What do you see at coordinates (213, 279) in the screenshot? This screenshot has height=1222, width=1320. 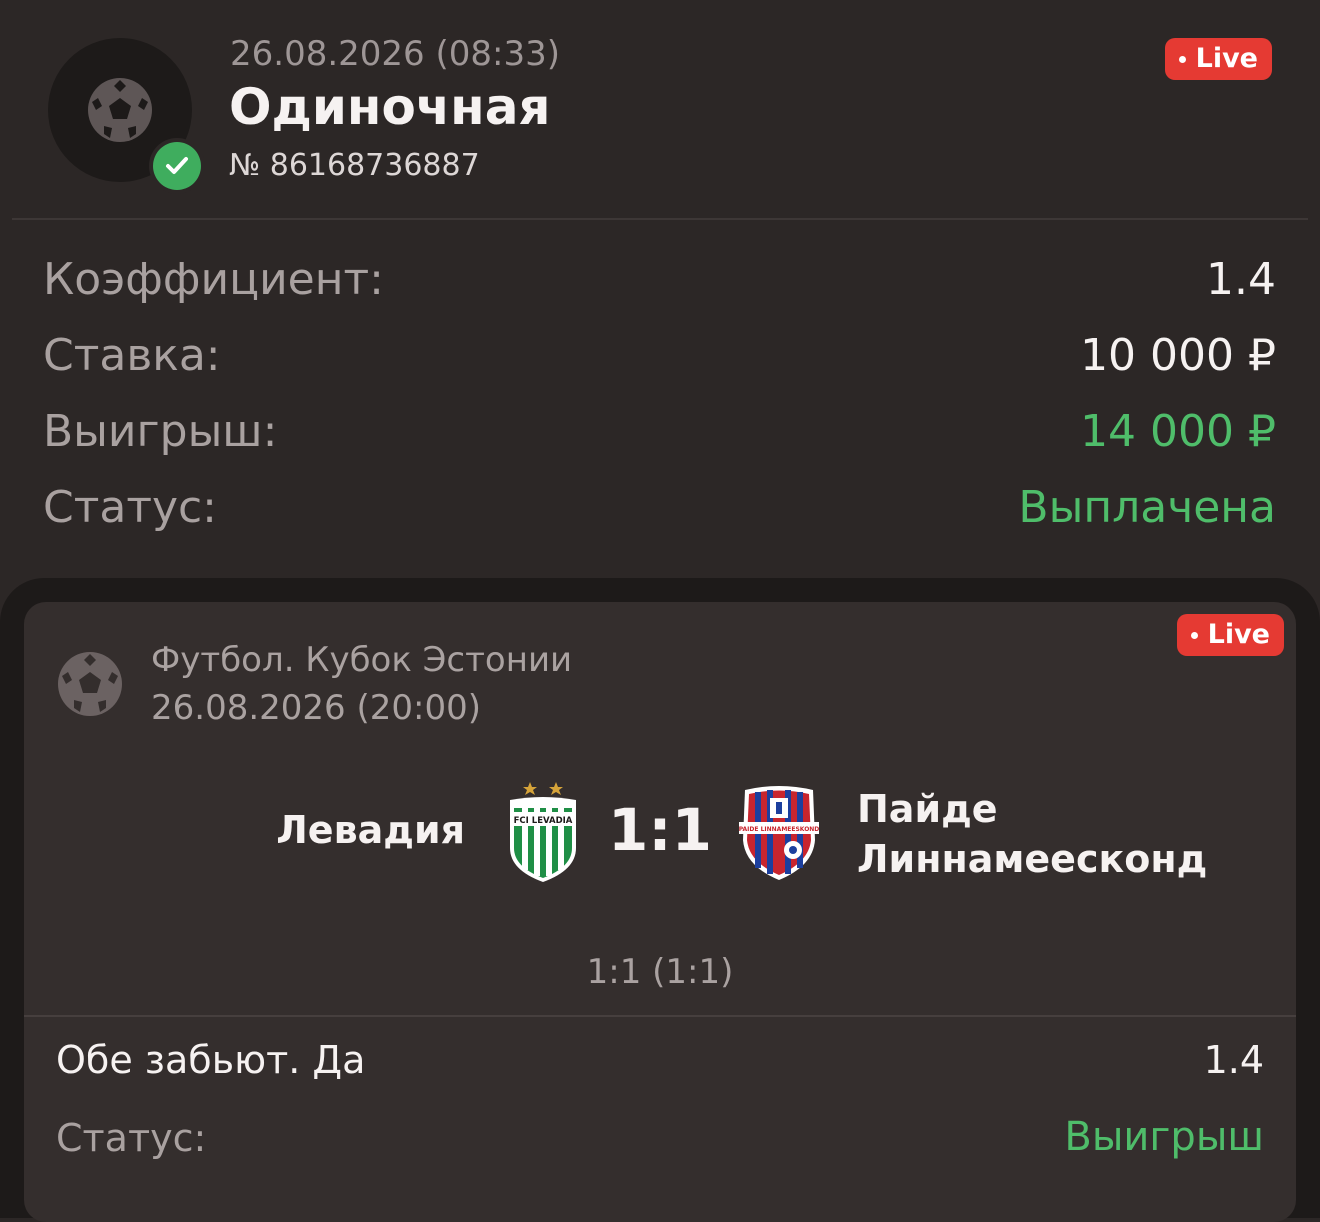 I see `odds-label: Коэффициент:` at bounding box center [213, 279].